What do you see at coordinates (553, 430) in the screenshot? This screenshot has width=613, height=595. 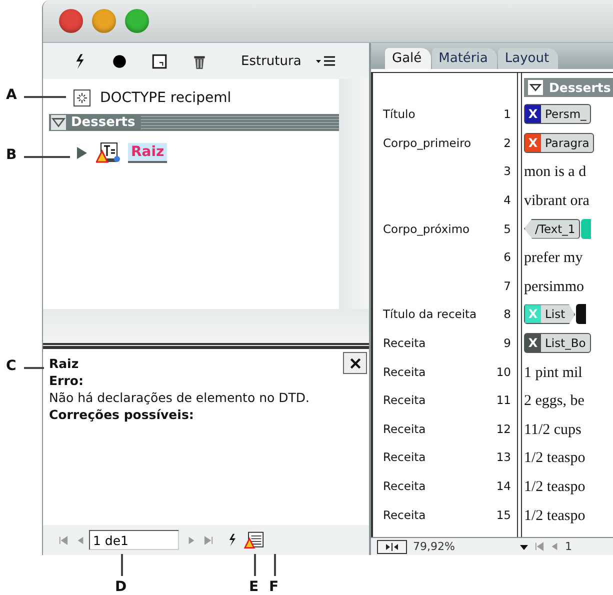 I see `story-text: 11/2 cups` at bounding box center [553, 430].